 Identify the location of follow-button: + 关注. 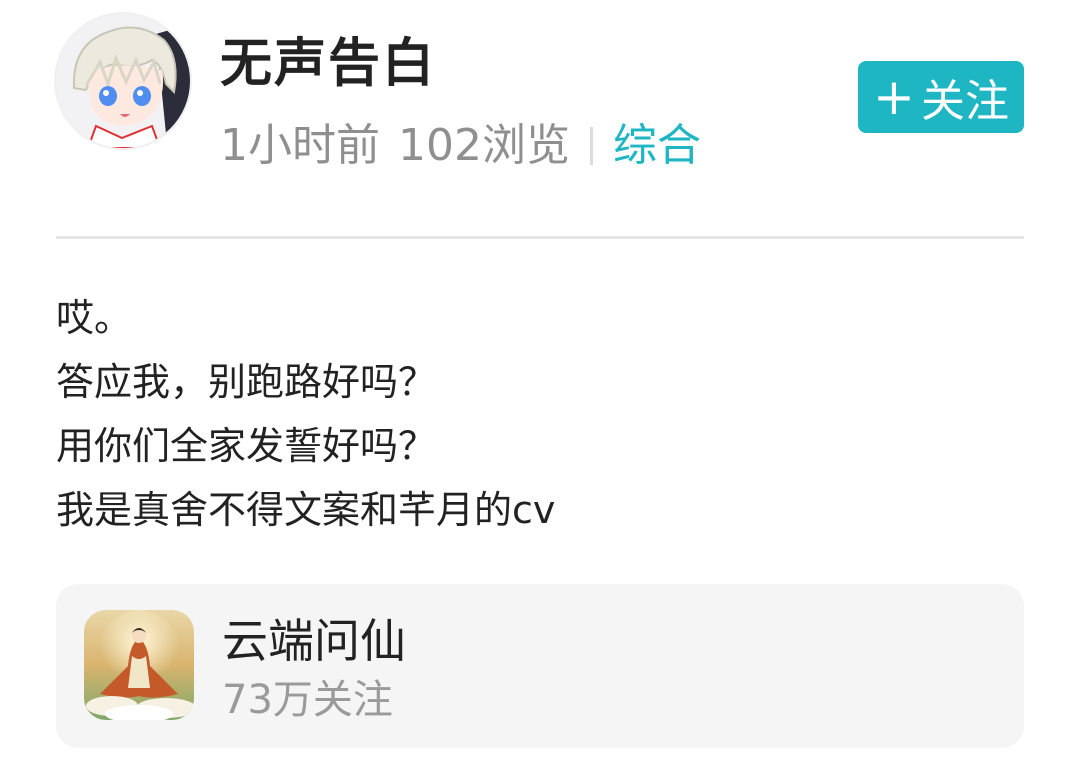
(941, 97).